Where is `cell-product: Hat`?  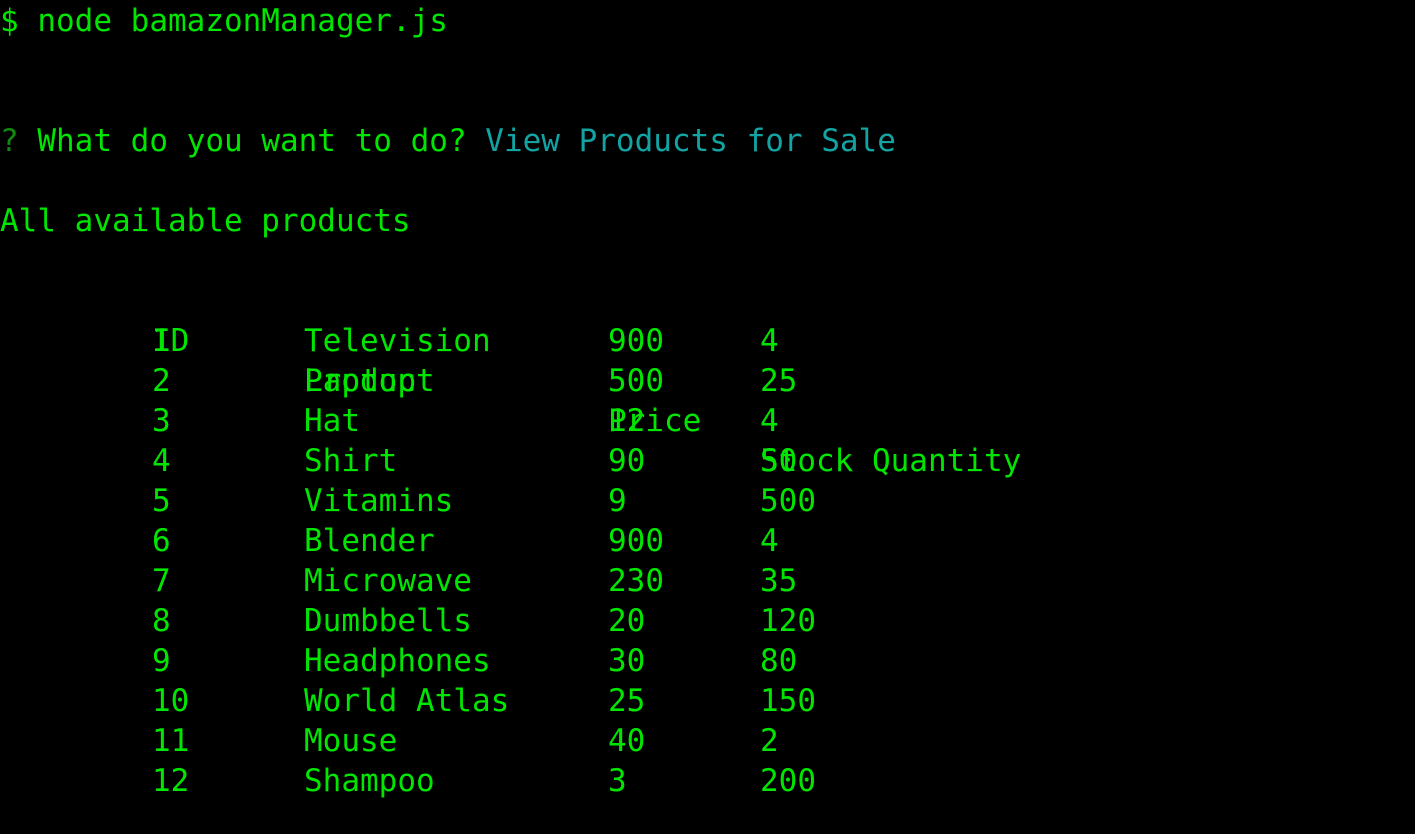 cell-product: Hat is located at coordinates (332, 421).